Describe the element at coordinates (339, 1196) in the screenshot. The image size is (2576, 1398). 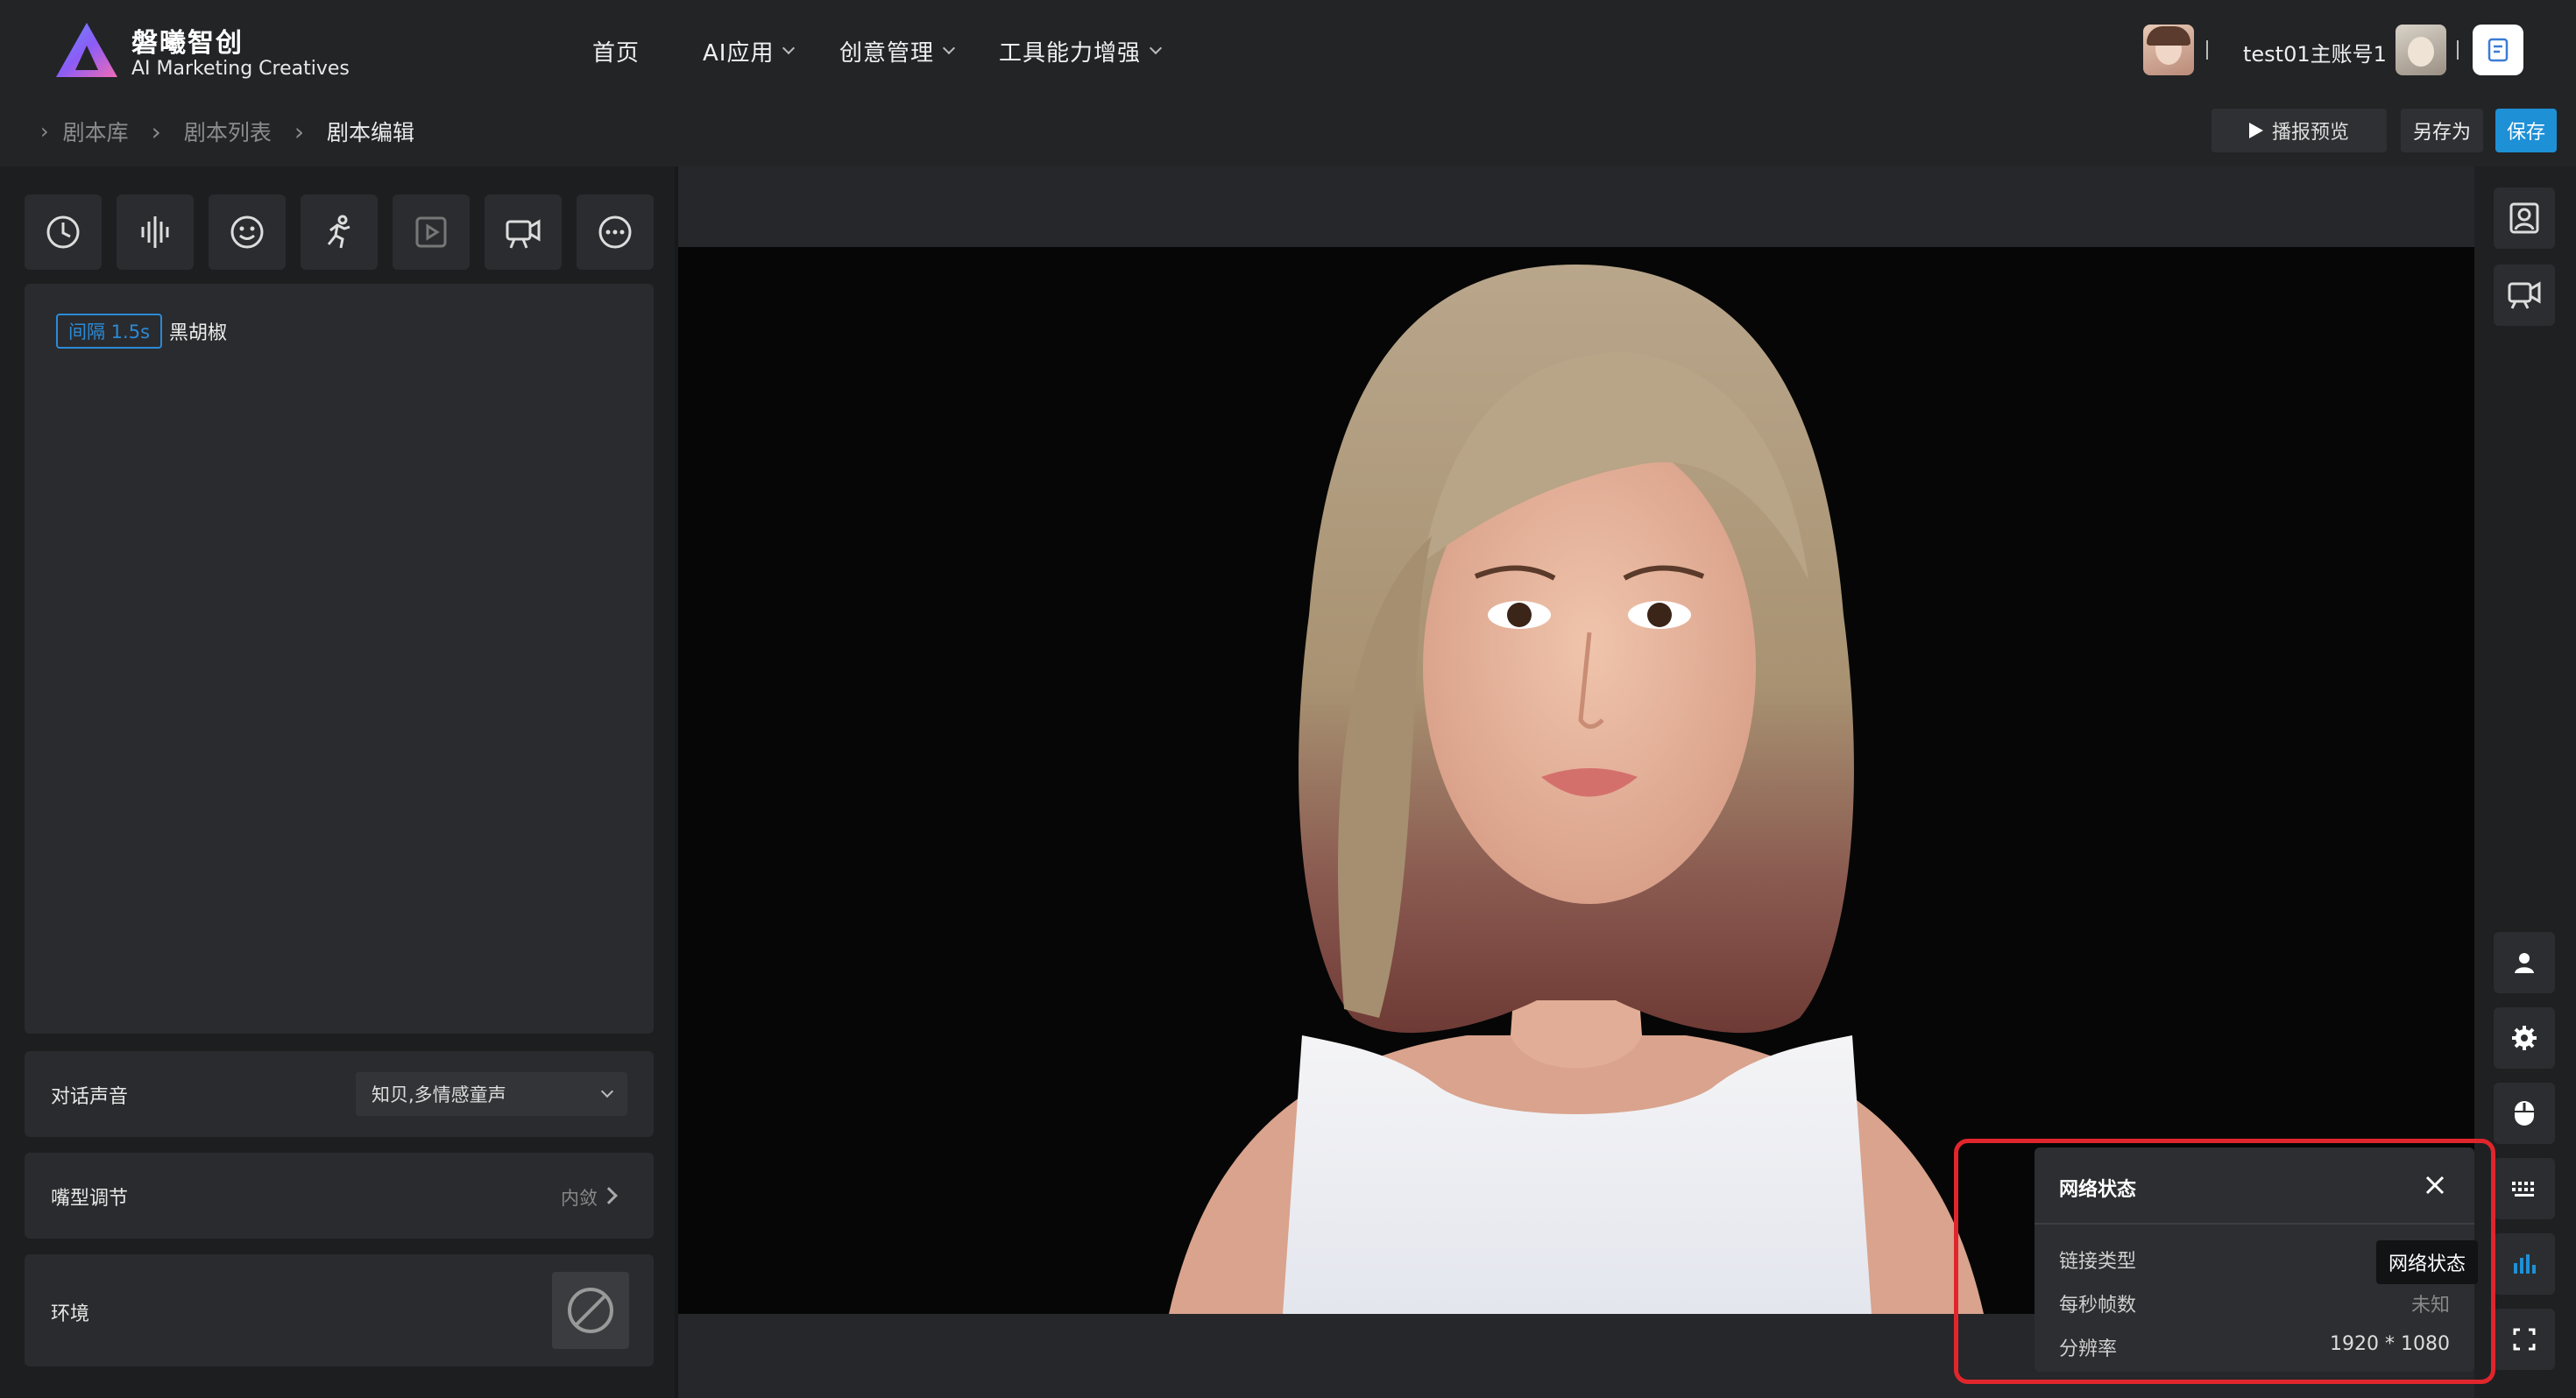
I see `mouth-setting: 嘴型调节 内敛` at that location.